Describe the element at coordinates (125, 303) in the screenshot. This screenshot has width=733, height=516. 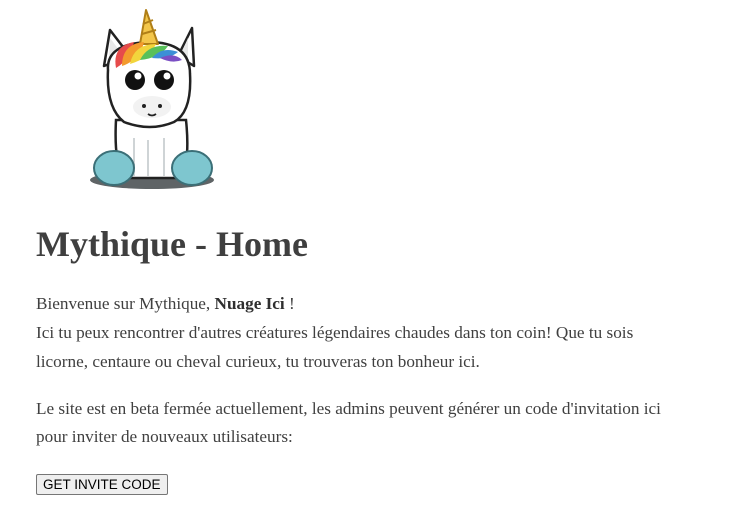
I see `greeting-prefix: Bienvenue sur Mythique,` at that location.